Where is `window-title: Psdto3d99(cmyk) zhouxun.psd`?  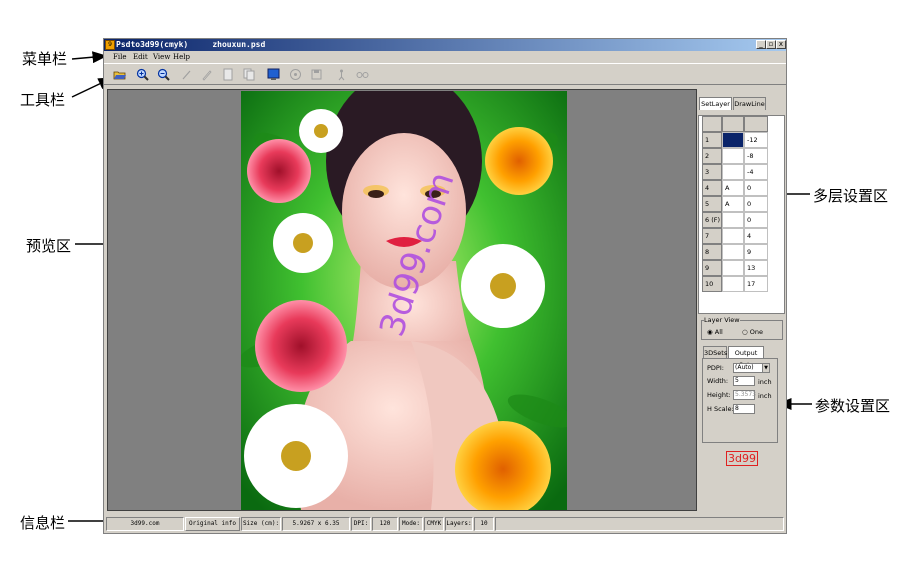
window-title: Psdto3d99(cmyk) zhouxun.psd is located at coordinates (191, 44).